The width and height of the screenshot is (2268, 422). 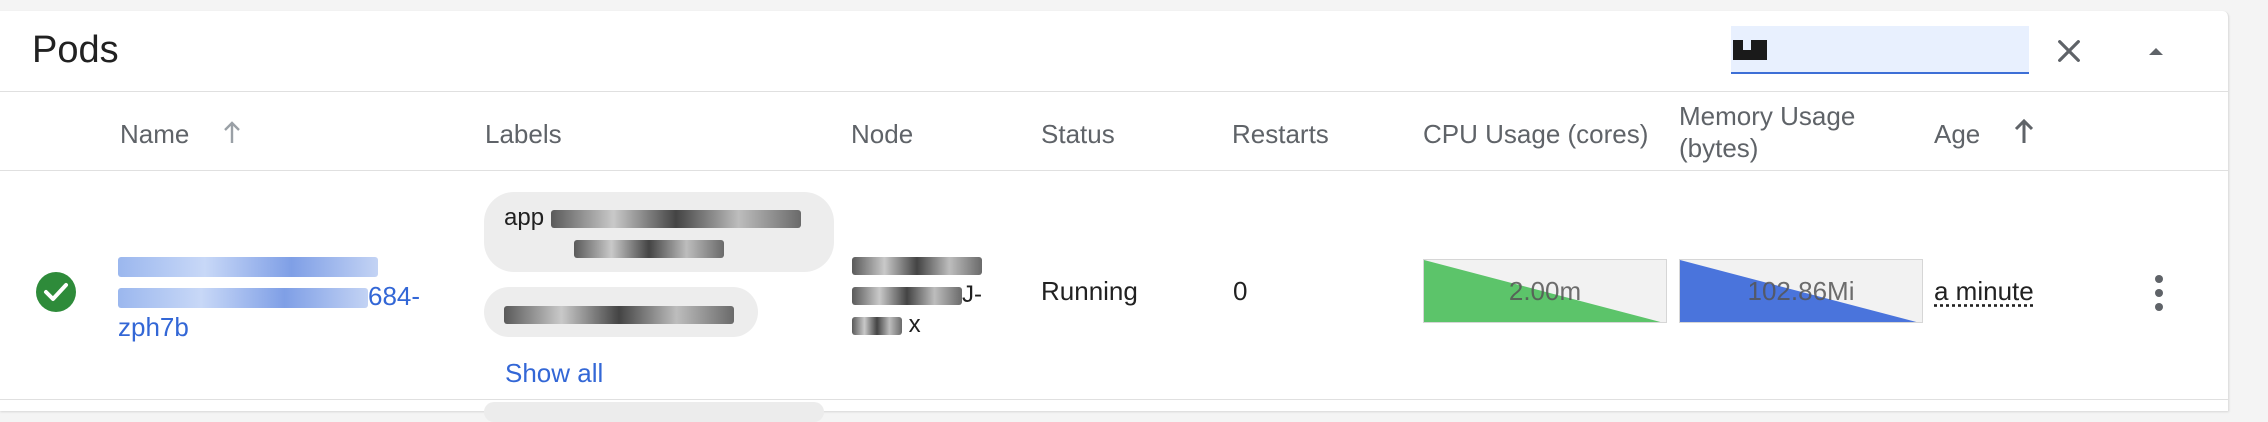 I want to click on pod-name-link: 684- zph7b, so click(x=288, y=296).